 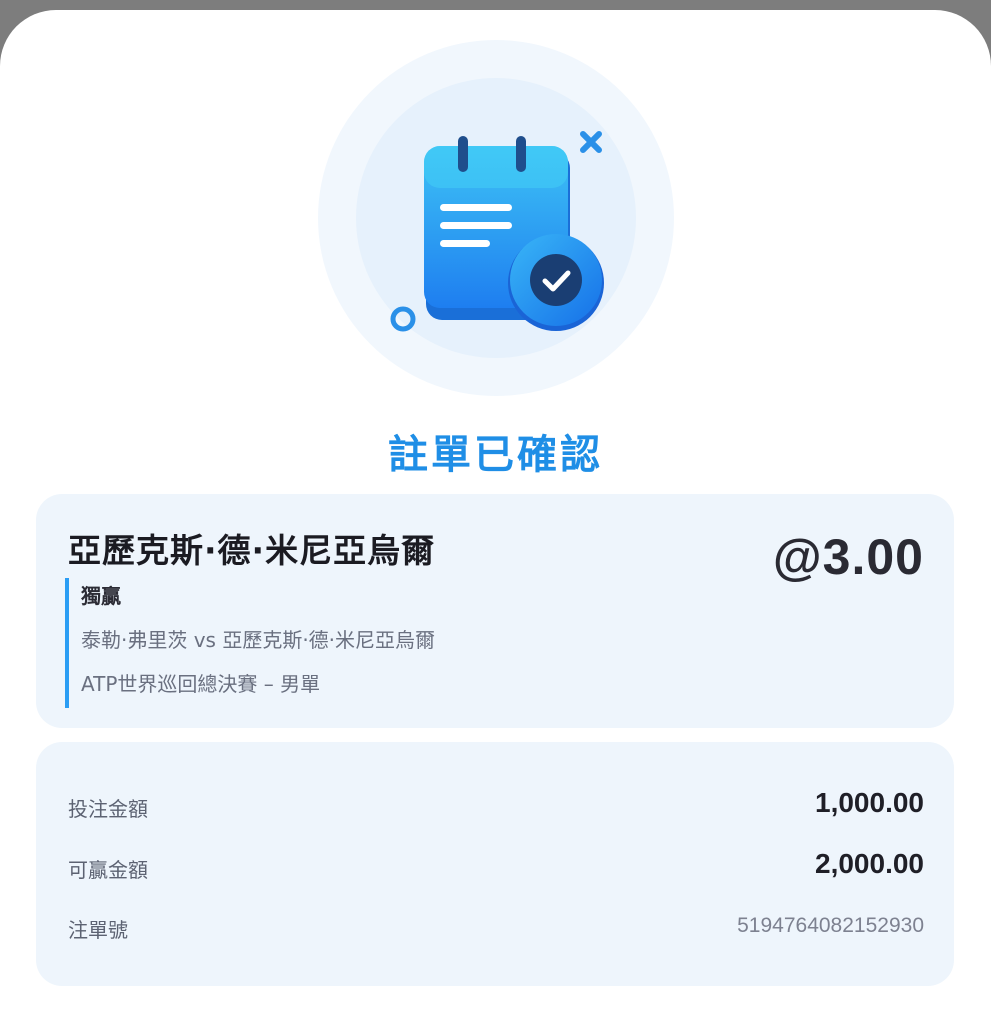 I want to click on ticket-label: 注單號, so click(x=98, y=930).